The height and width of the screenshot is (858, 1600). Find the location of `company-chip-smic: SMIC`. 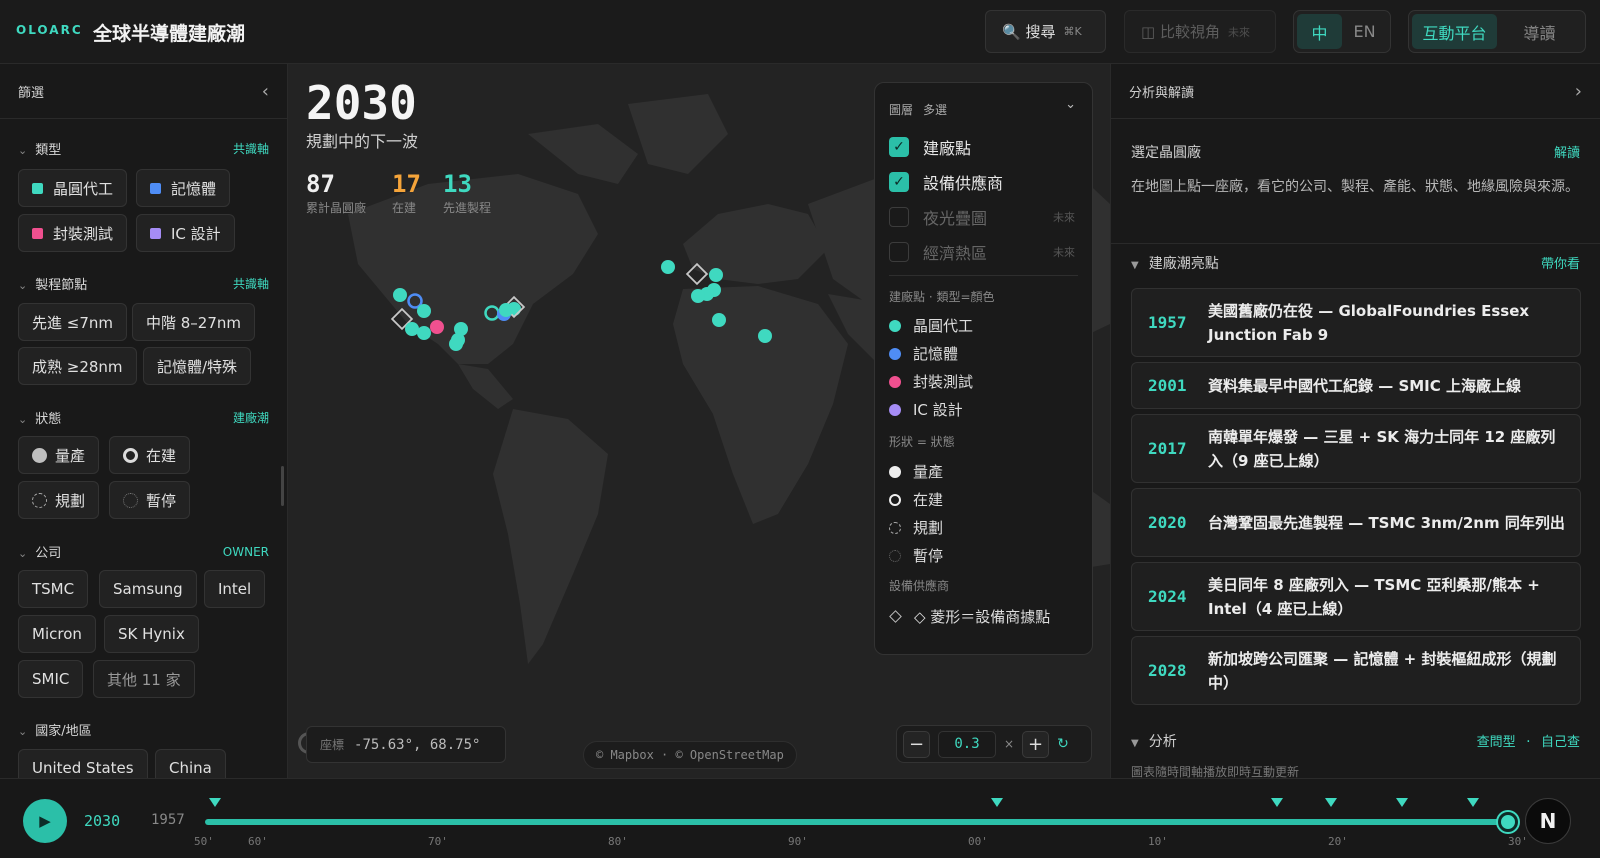

company-chip-smic: SMIC is located at coordinates (51, 679).